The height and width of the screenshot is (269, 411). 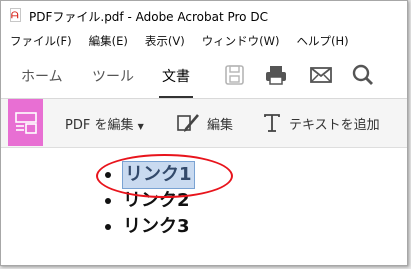 What do you see at coordinates (276, 75) in the screenshot?
I see `print-icon` at bounding box center [276, 75].